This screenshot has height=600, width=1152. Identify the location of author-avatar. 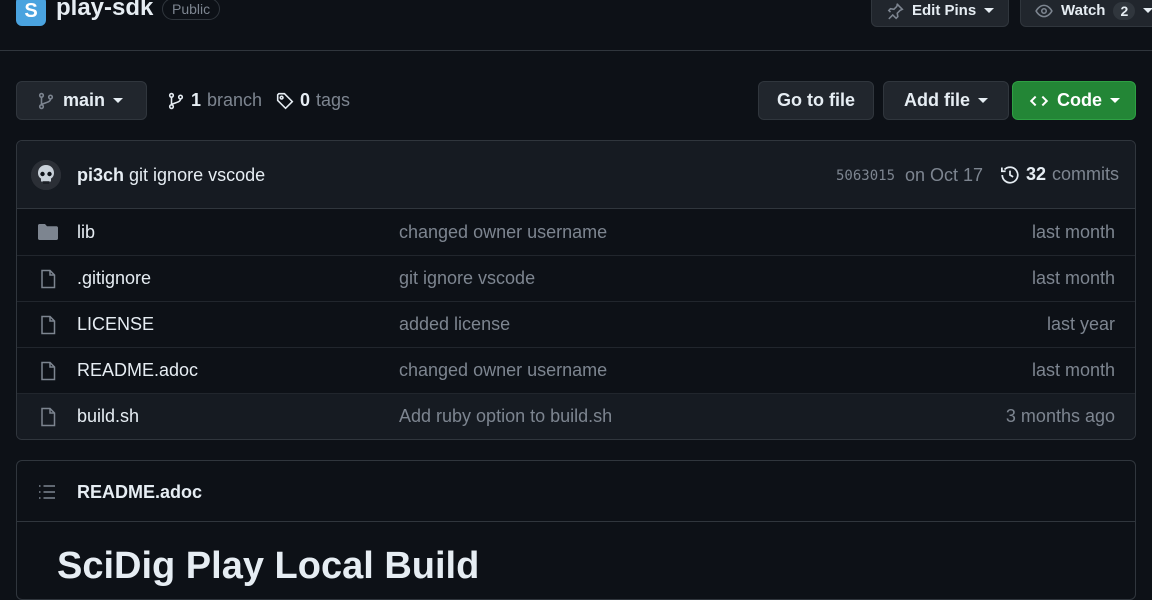
(46, 175).